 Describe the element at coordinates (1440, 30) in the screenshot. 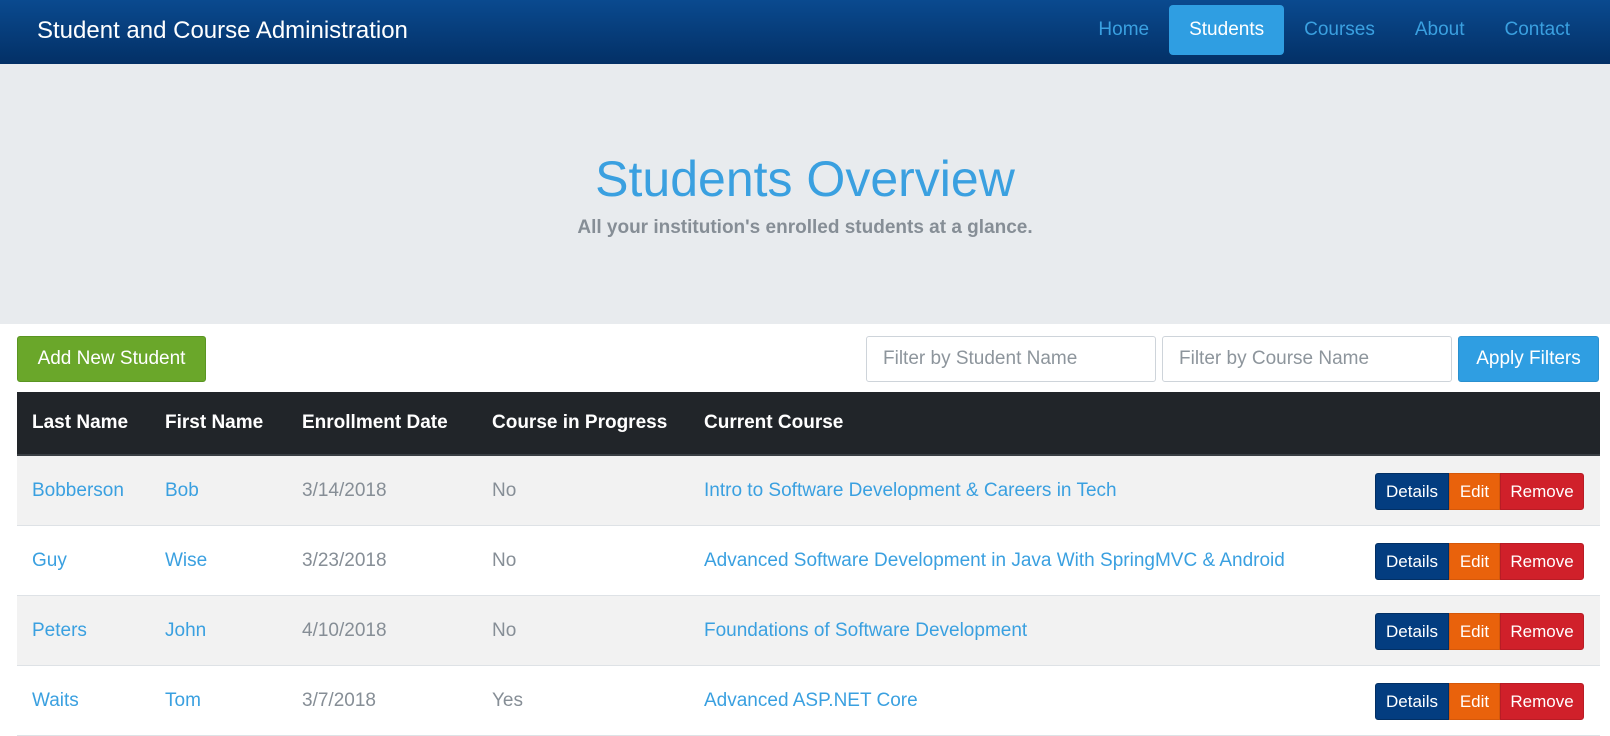

I see `nav-item-about: About` at that location.